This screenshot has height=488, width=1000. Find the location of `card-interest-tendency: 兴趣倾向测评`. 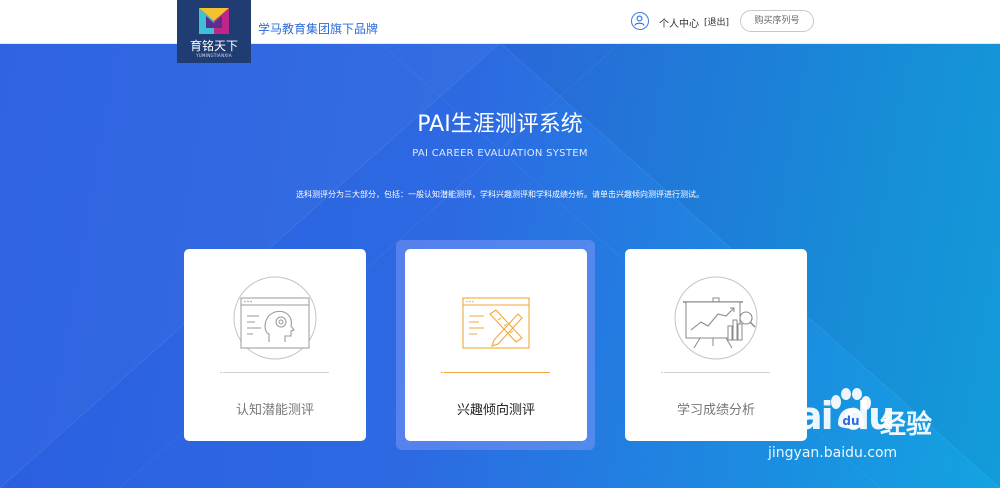

card-interest-tendency: 兴趣倾向测评 is located at coordinates (496, 345).